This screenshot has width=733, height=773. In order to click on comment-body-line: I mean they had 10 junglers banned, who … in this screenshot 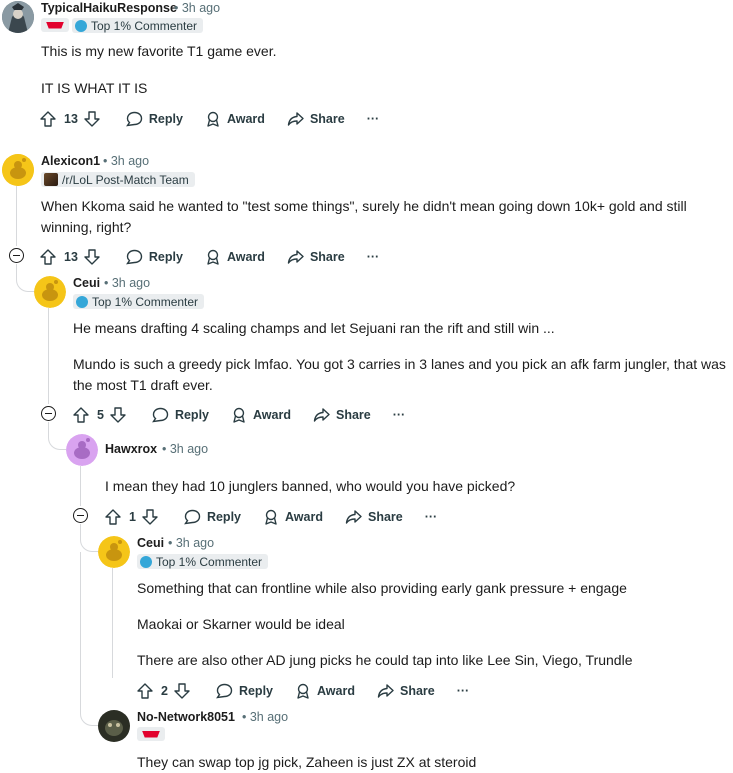, I will do `click(310, 486)`.